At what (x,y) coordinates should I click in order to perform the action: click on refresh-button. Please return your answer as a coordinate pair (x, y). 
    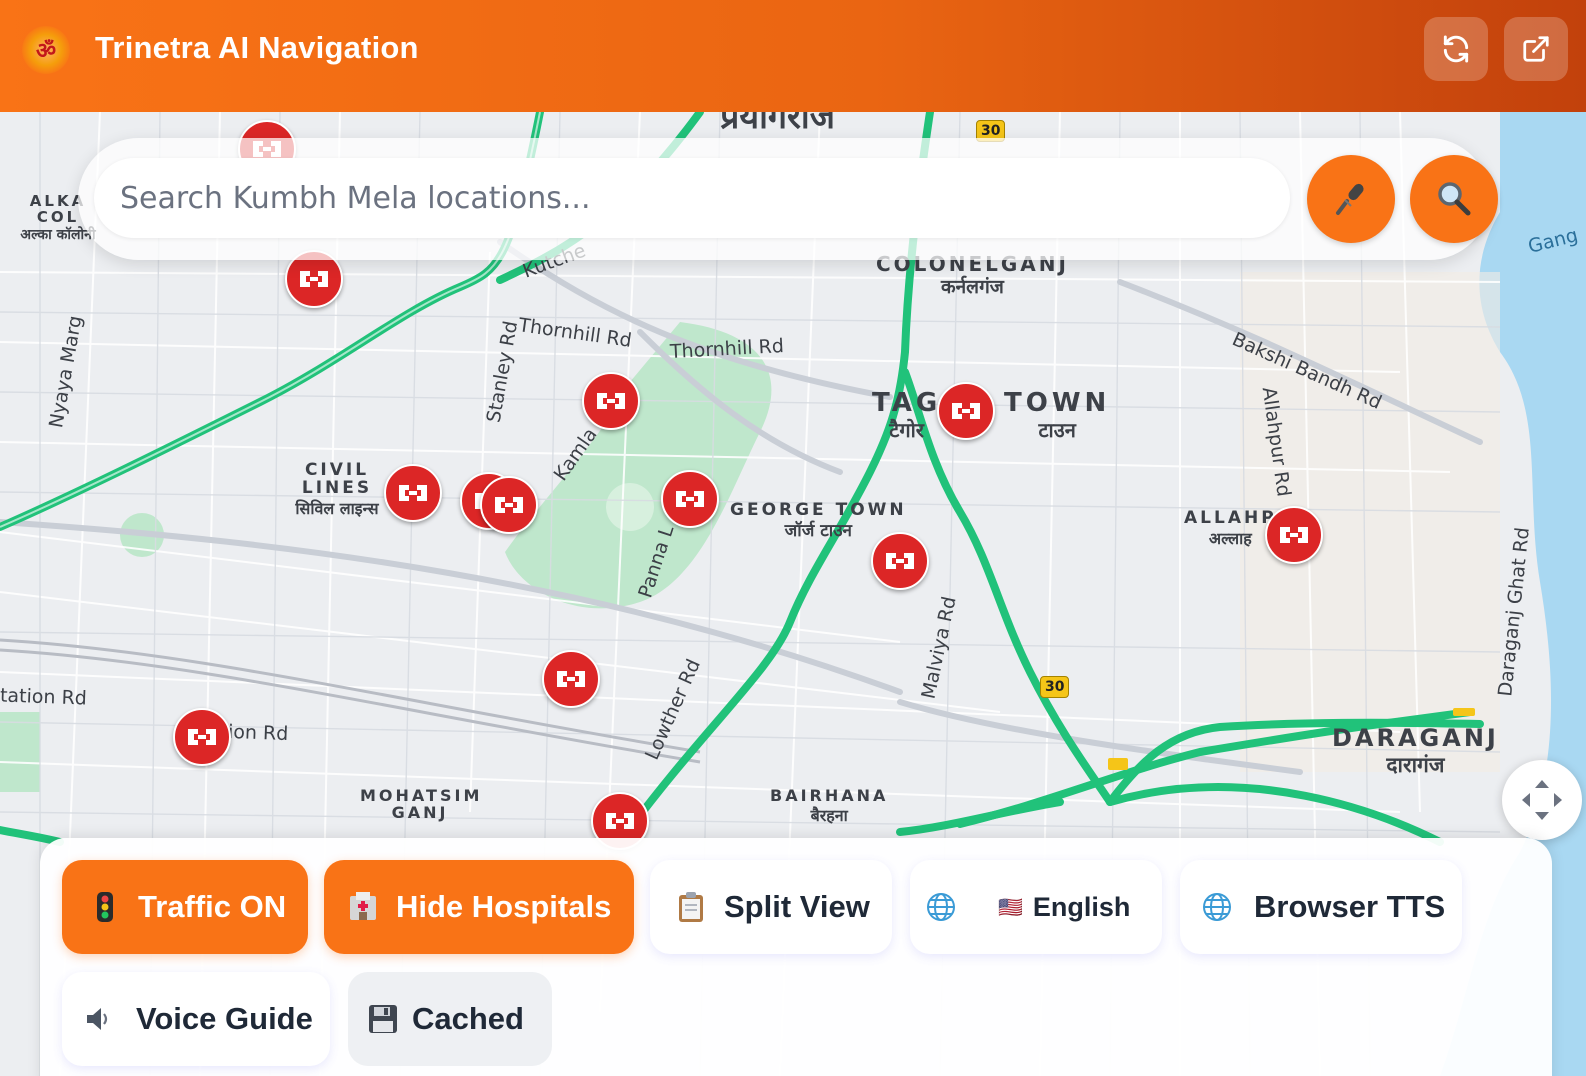
    Looking at the image, I should click on (1456, 49).